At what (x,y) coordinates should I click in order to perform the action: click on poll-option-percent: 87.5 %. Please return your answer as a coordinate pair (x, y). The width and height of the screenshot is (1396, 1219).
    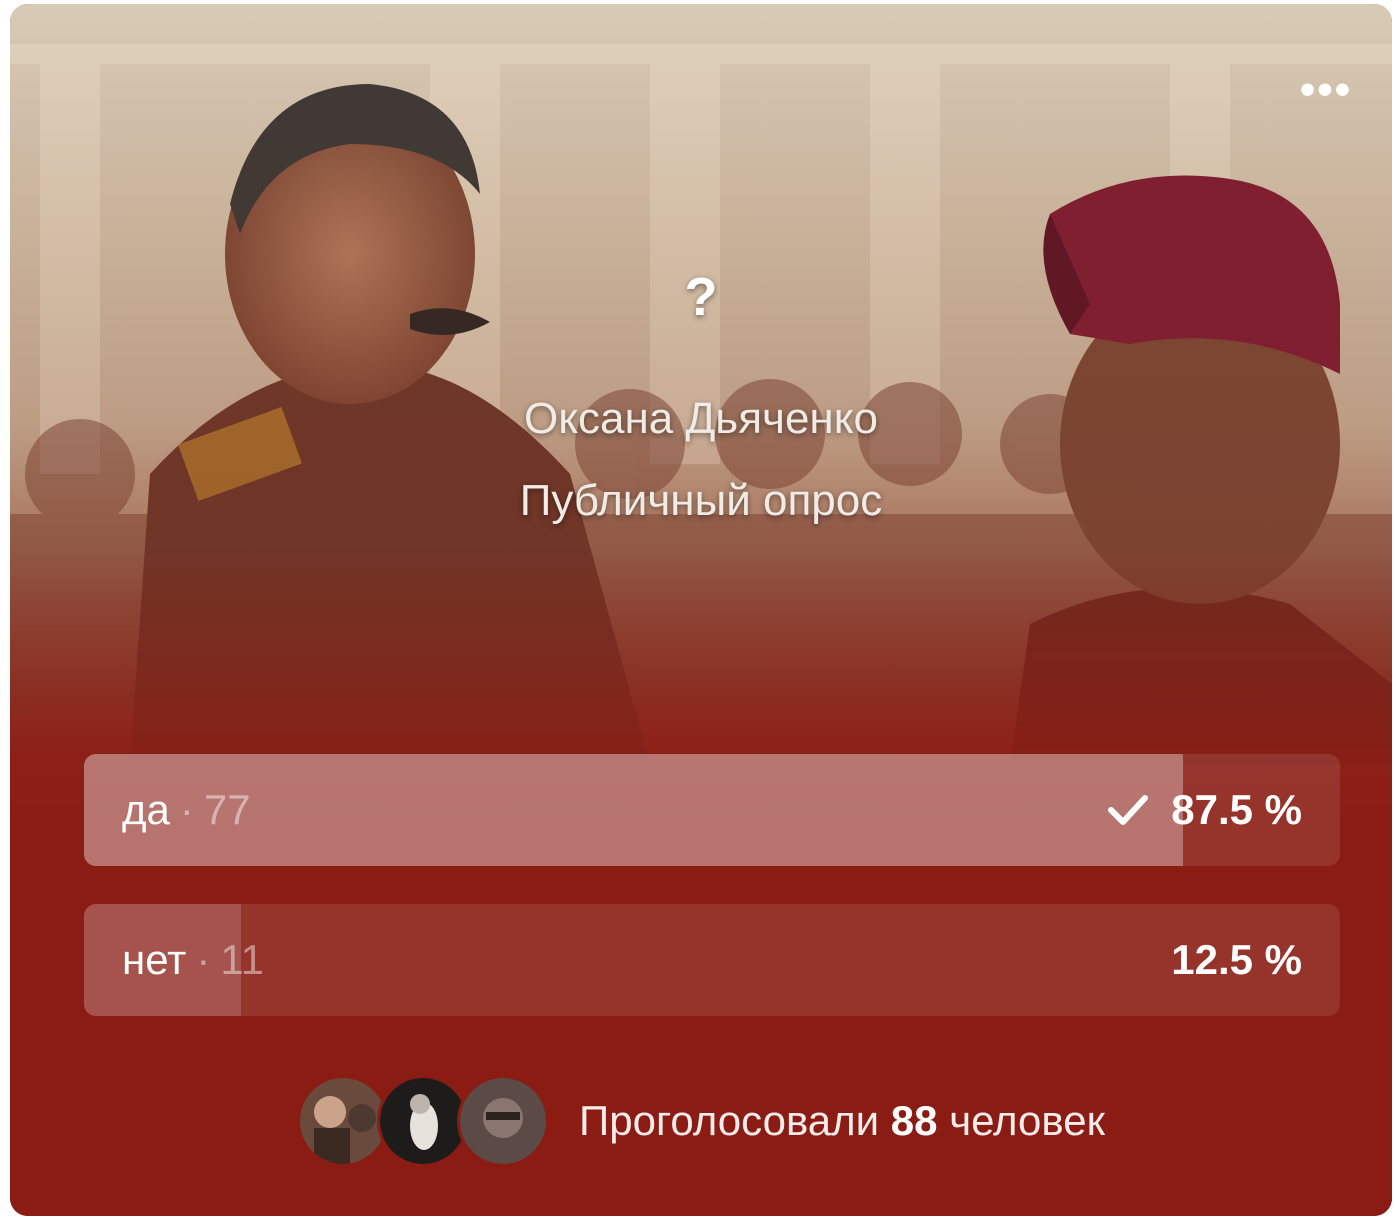
    Looking at the image, I should click on (1236, 809).